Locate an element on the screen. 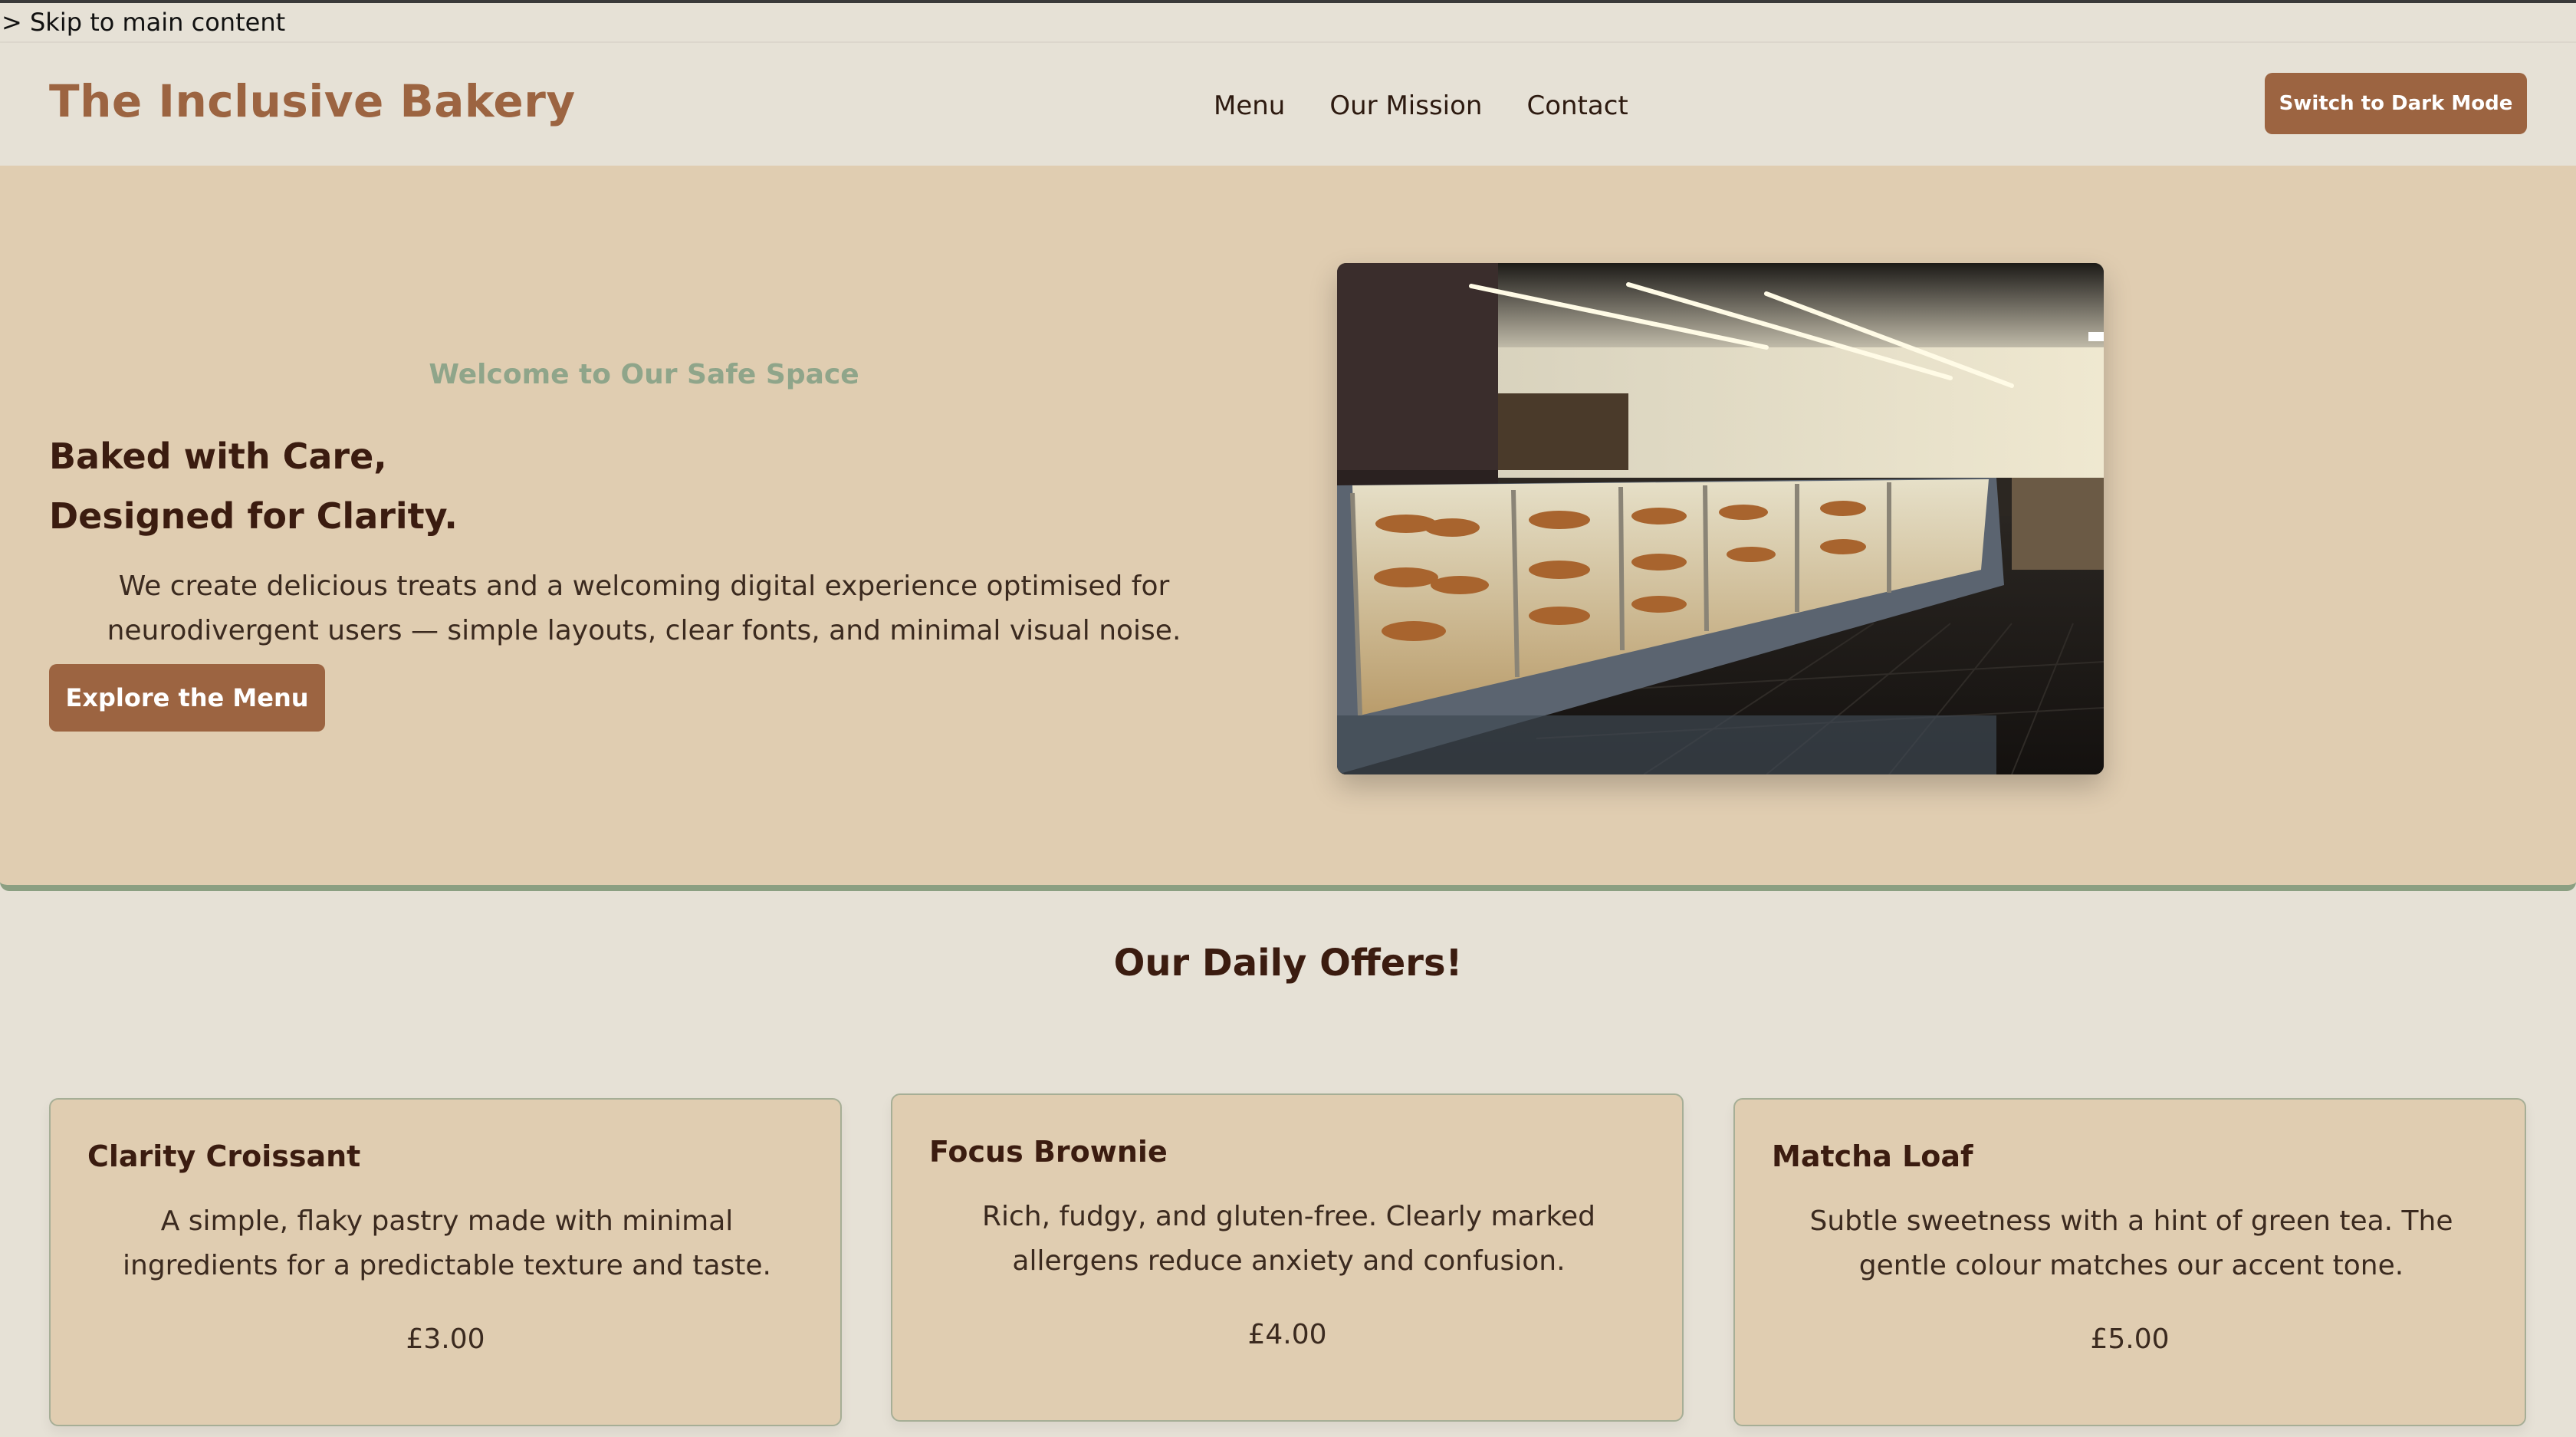 Image resolution: width=2576 pixels, height=1437 pixels. explore-menu-button: Explore the Menu is located at coordinates (187, 698).